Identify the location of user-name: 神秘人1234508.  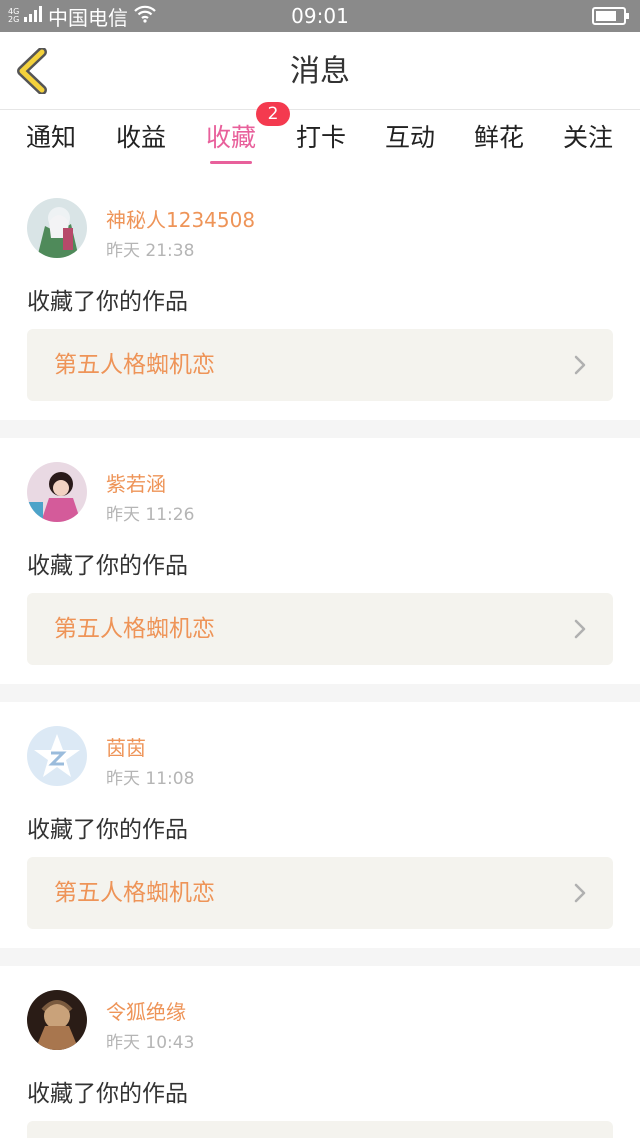
(180, 218).